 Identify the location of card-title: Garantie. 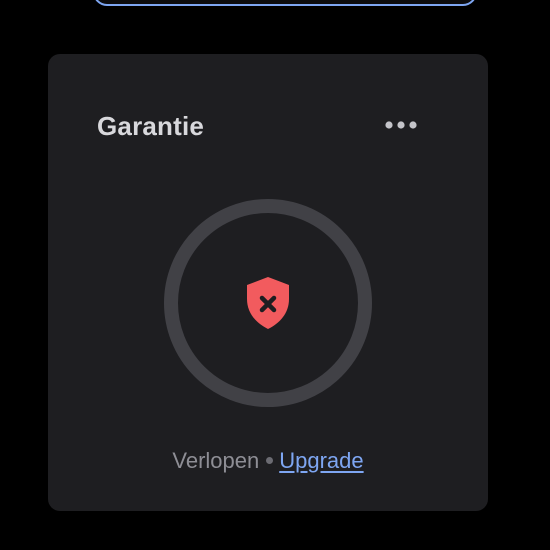
(151, 126).